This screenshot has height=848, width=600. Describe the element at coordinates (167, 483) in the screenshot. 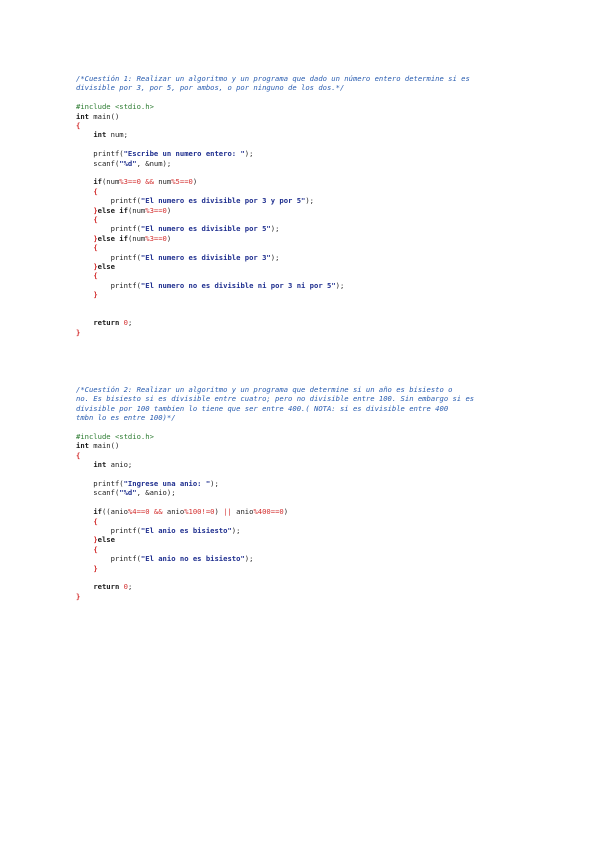

I see `code-token-string: "Ingrese una anio: "` at that location.